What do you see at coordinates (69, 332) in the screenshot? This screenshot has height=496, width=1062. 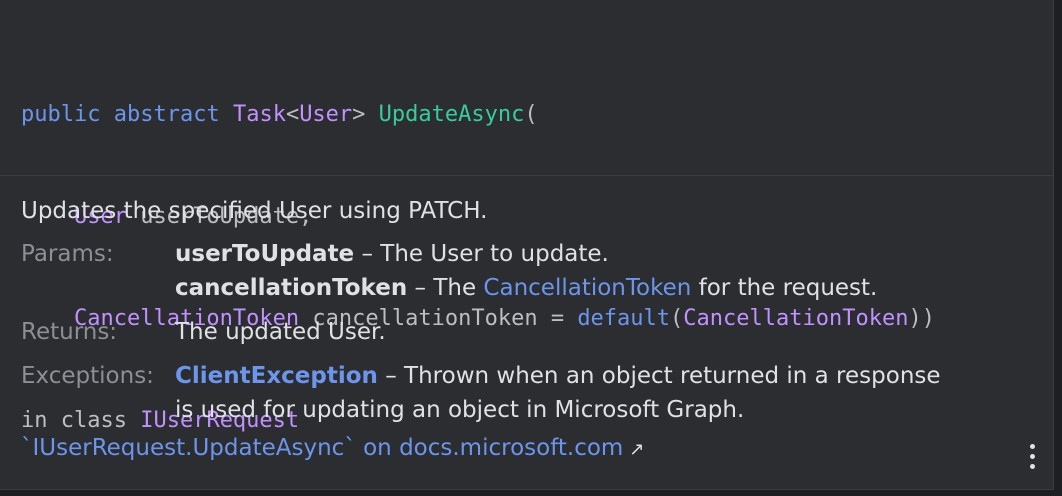 I see `returns-label: Returns:` at bounding box center [69, 332].